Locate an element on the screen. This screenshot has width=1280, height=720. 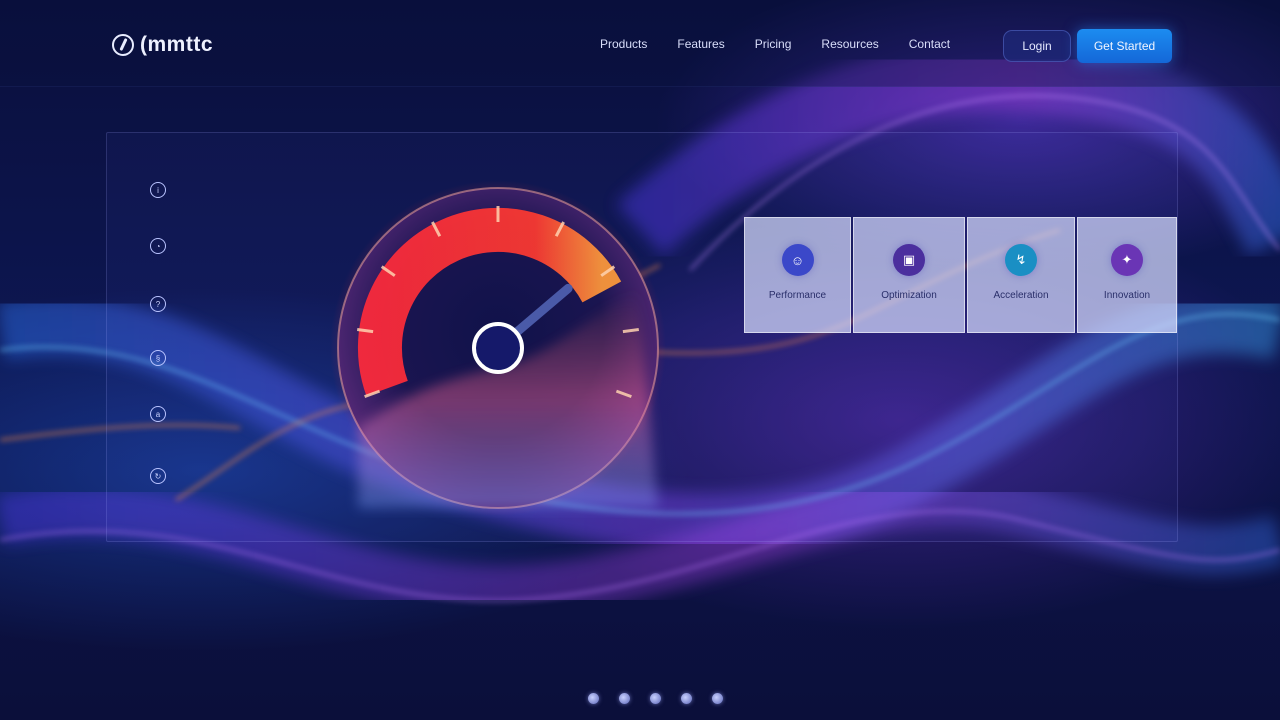
feature-card-label: Acceleration is located at coordinates (1021, 295).